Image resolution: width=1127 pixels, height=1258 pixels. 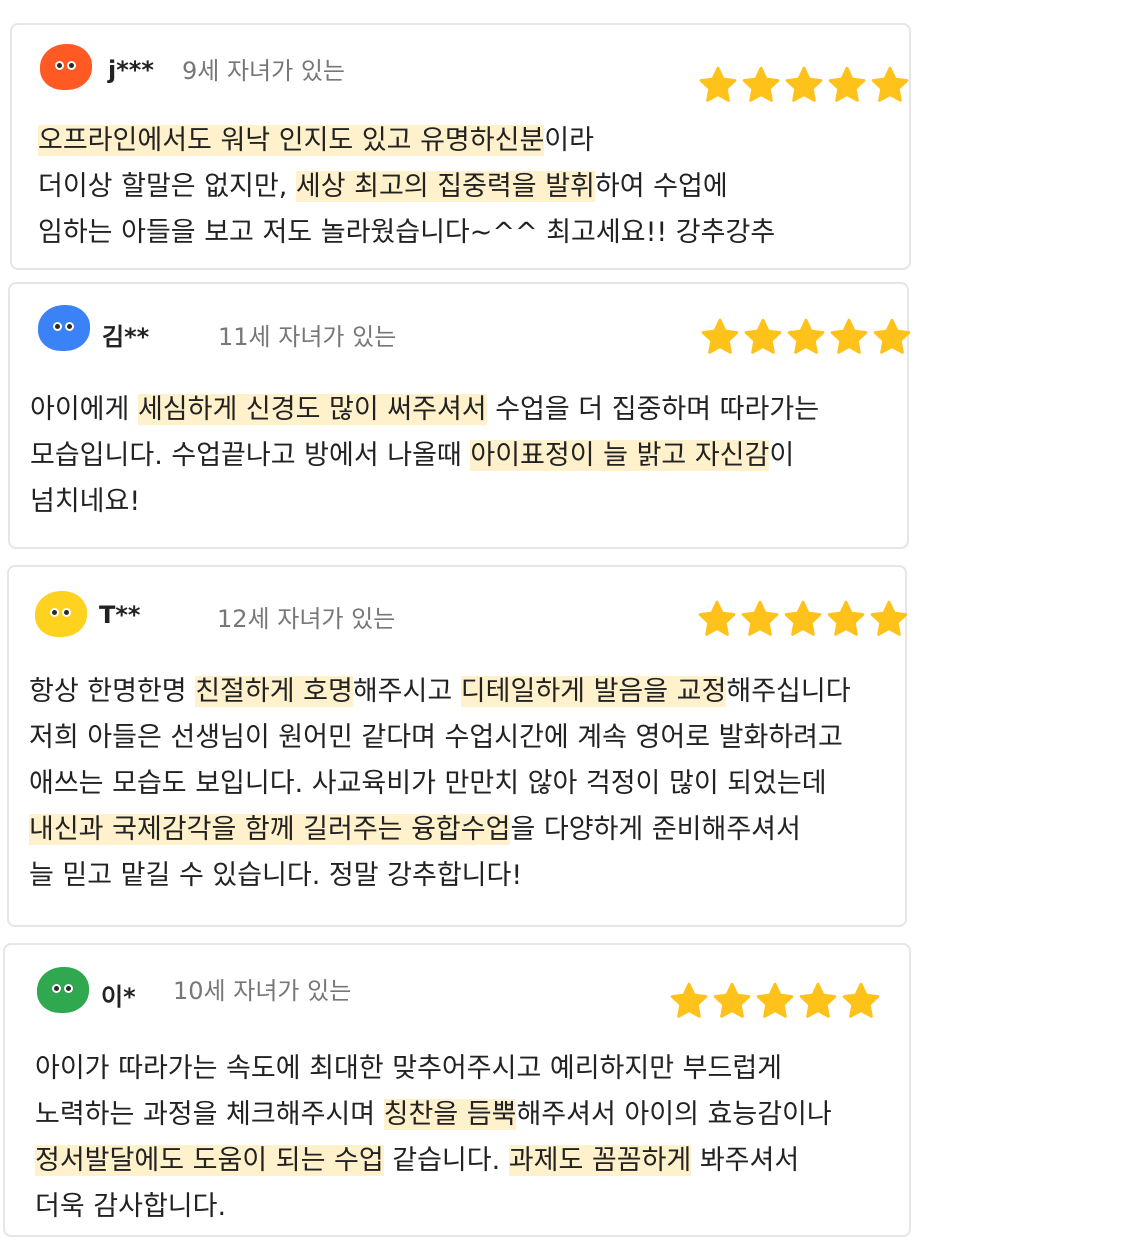 I want to click on review-line: 더이상 할말은 없지만, 세상 최고의 집중력을 발휘하여 수업에, so click(x=406, y=187).